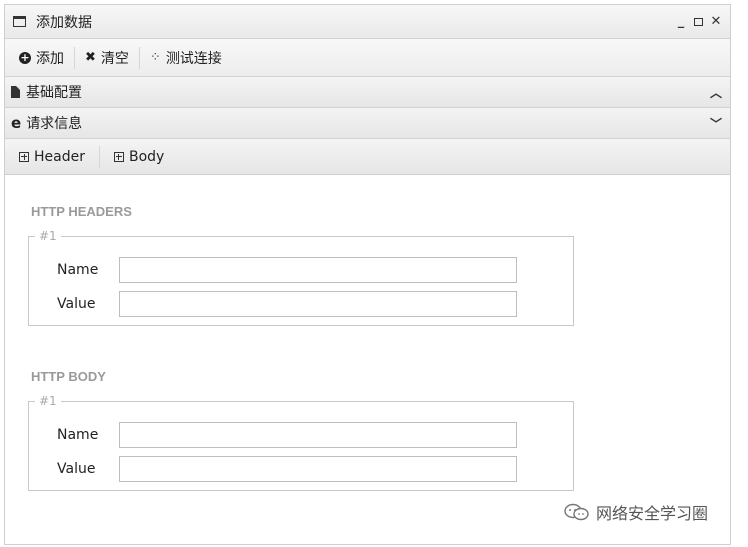  What do you see at coordinates (48, 401) in the screenshot?
I see `body-group-legend: #1` at bounding box center [48, 401].